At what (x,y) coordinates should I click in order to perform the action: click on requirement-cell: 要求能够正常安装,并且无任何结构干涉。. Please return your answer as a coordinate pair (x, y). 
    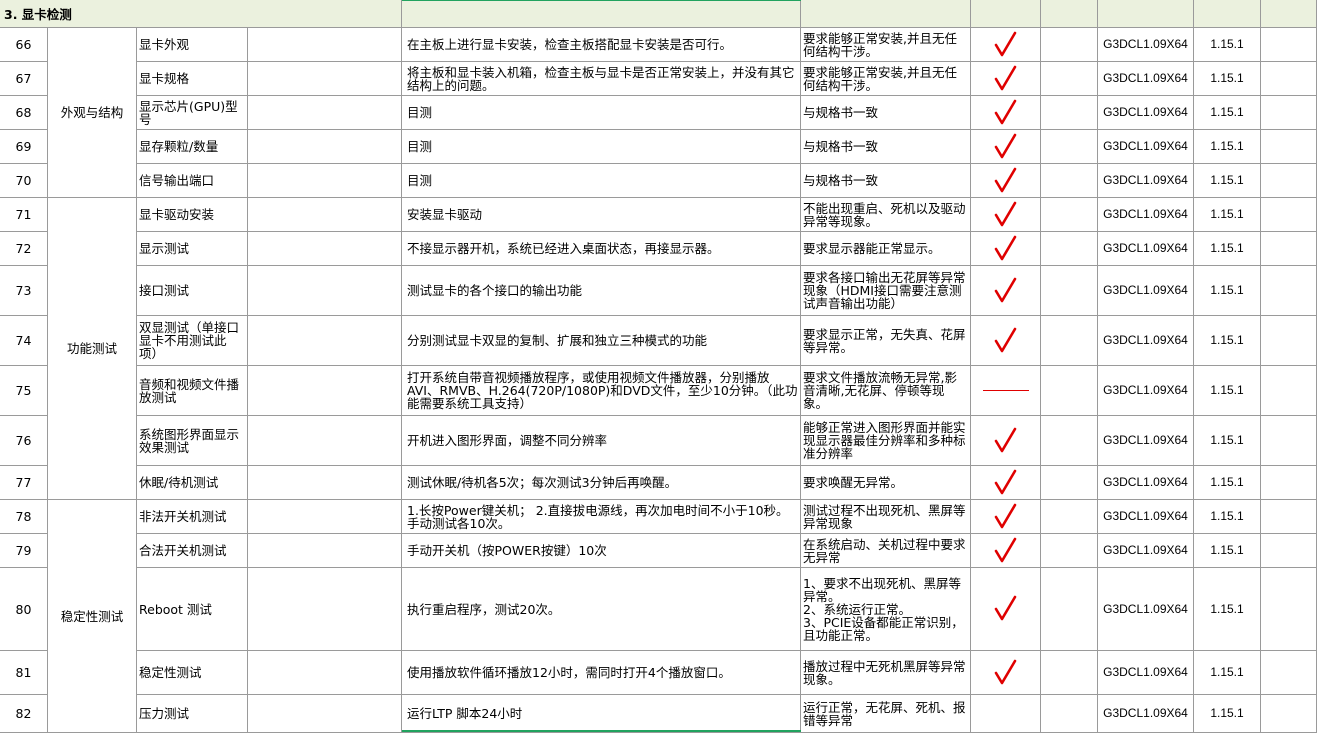
    Looking at the image, I should click on (886, 79).